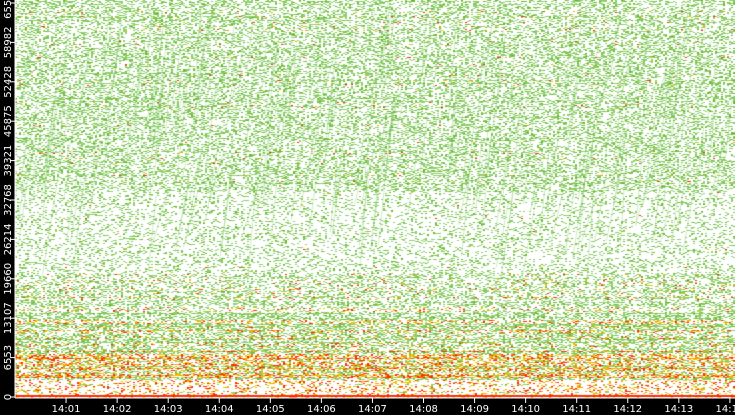 This screenshot has width=735, height=415. What do you see at coordinates (8, 82) in the screenshot?
I see `y-tick-label: 52428` at bounding box center [8, 82].